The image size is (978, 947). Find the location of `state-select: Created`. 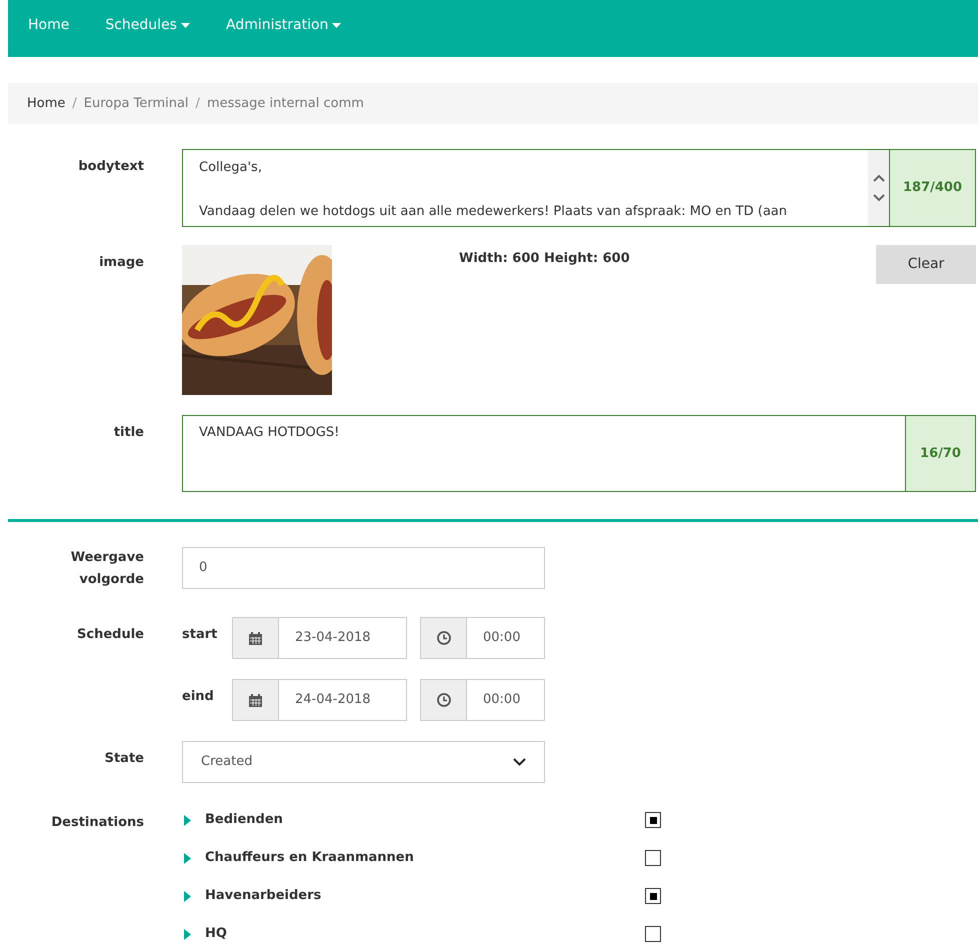

state-select: Created is located at coordinates (363, 762).